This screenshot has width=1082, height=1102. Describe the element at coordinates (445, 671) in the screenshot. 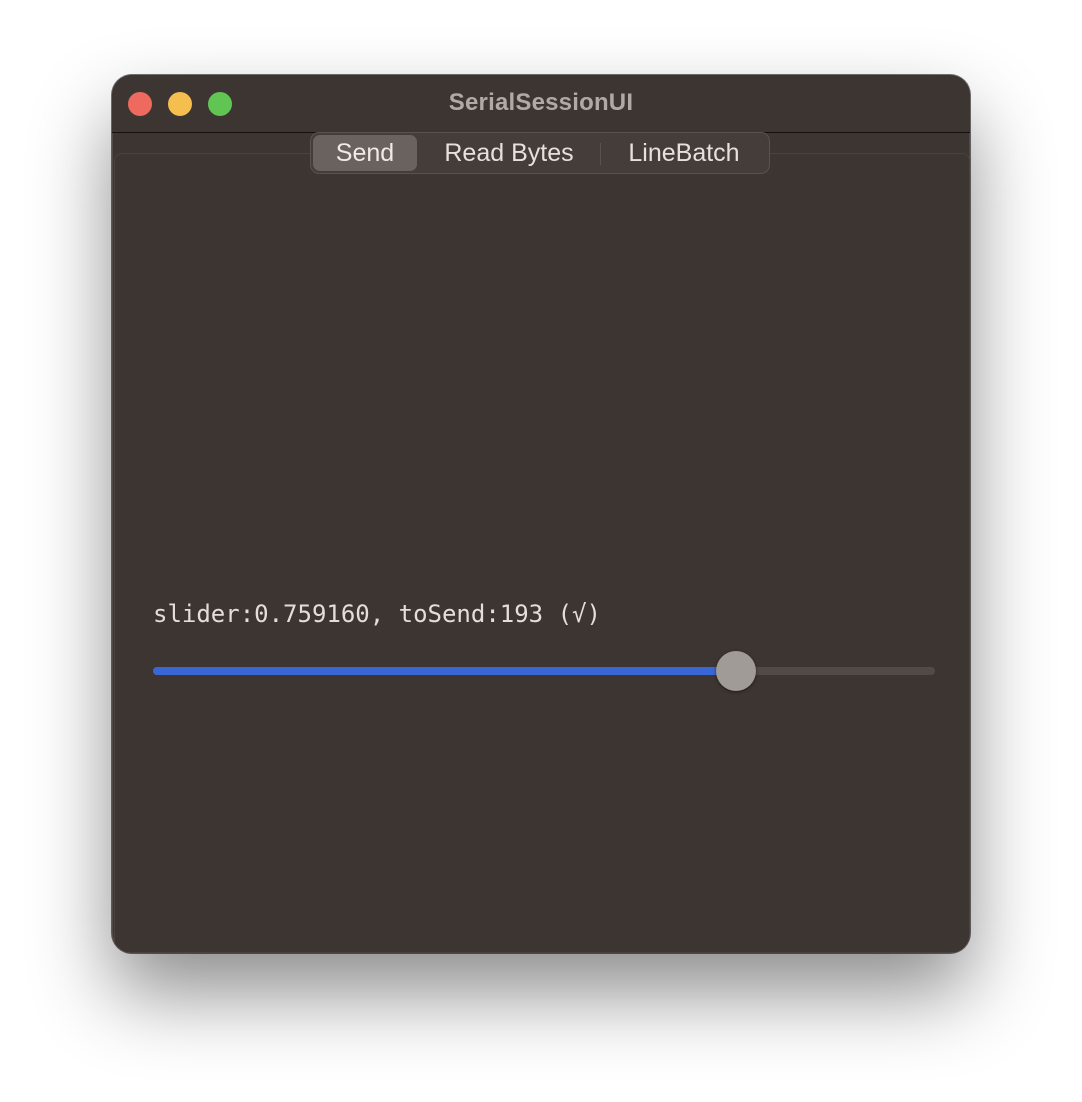

I see `slider-fill` at that location.